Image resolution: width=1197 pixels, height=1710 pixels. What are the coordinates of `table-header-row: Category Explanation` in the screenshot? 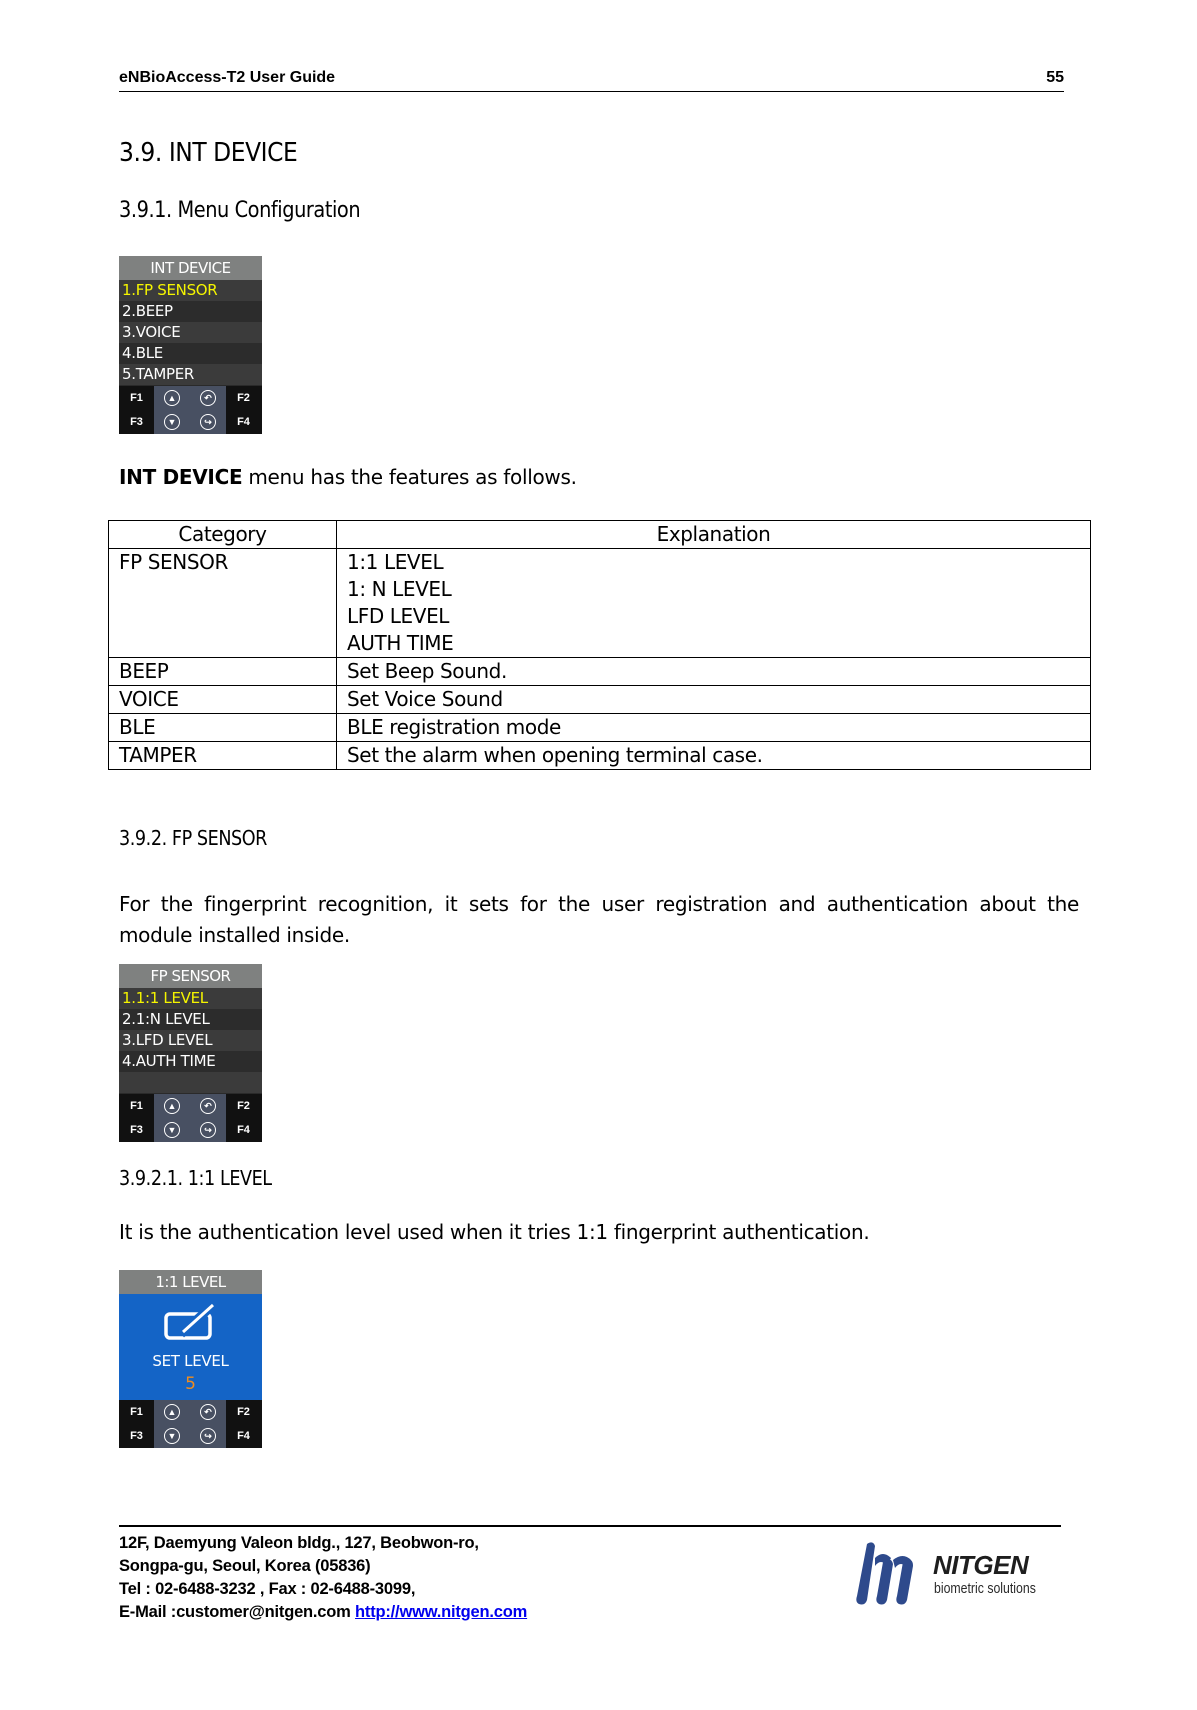 It's located at (599, 534).